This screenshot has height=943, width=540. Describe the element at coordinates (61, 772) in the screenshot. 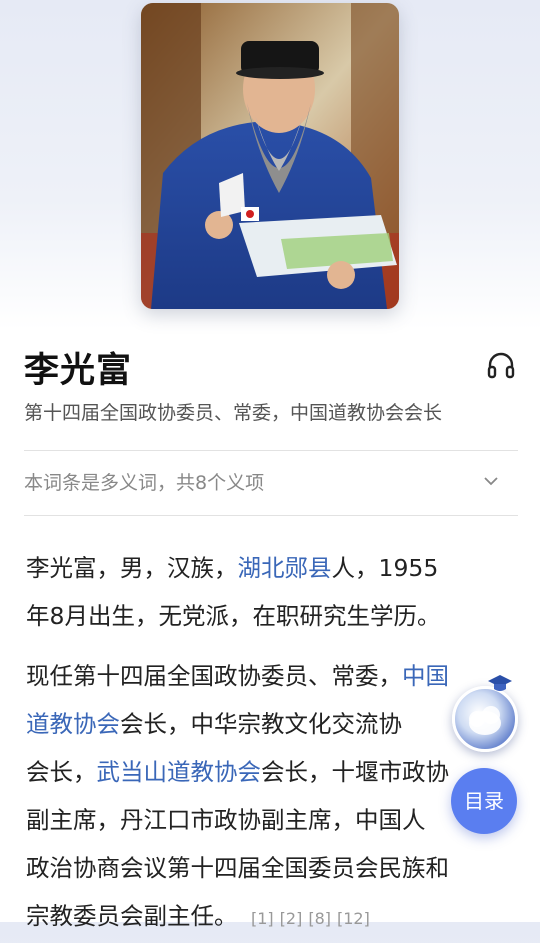

I see `positions-text: 会长，` at that location.